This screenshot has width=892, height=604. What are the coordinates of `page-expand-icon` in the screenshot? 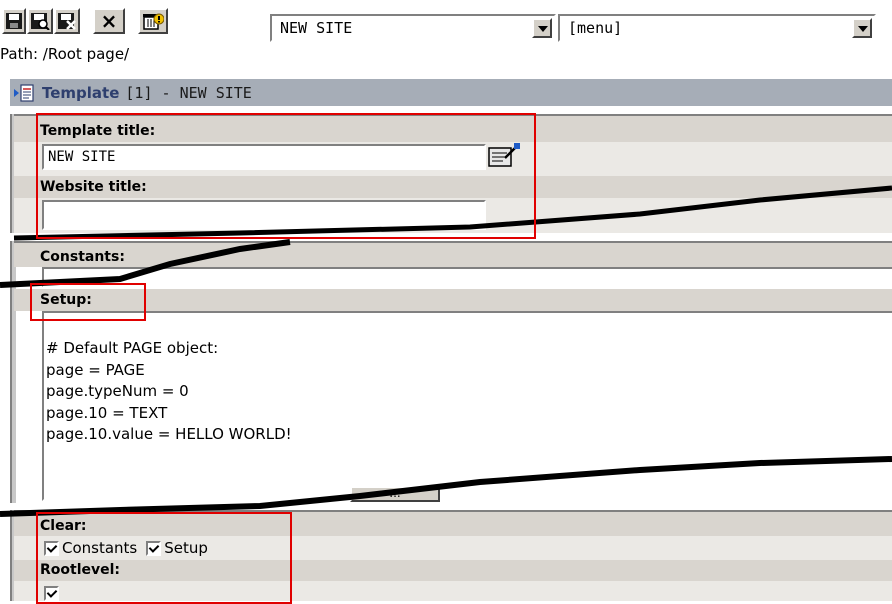 It's located at (24, 93).